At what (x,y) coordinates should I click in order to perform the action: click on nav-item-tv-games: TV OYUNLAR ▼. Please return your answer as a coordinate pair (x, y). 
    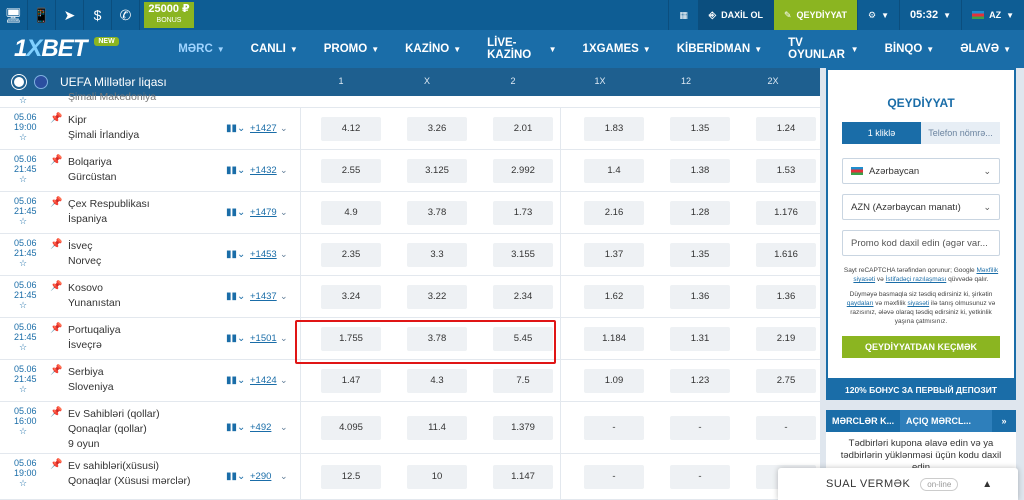
    Looking at the image, I should click on (823, 49).